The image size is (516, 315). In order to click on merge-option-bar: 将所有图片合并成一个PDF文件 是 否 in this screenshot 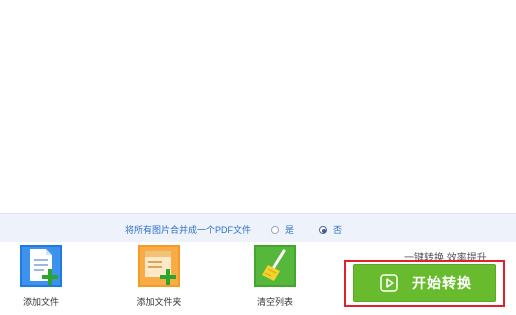, I will do `click(258, 227)`.